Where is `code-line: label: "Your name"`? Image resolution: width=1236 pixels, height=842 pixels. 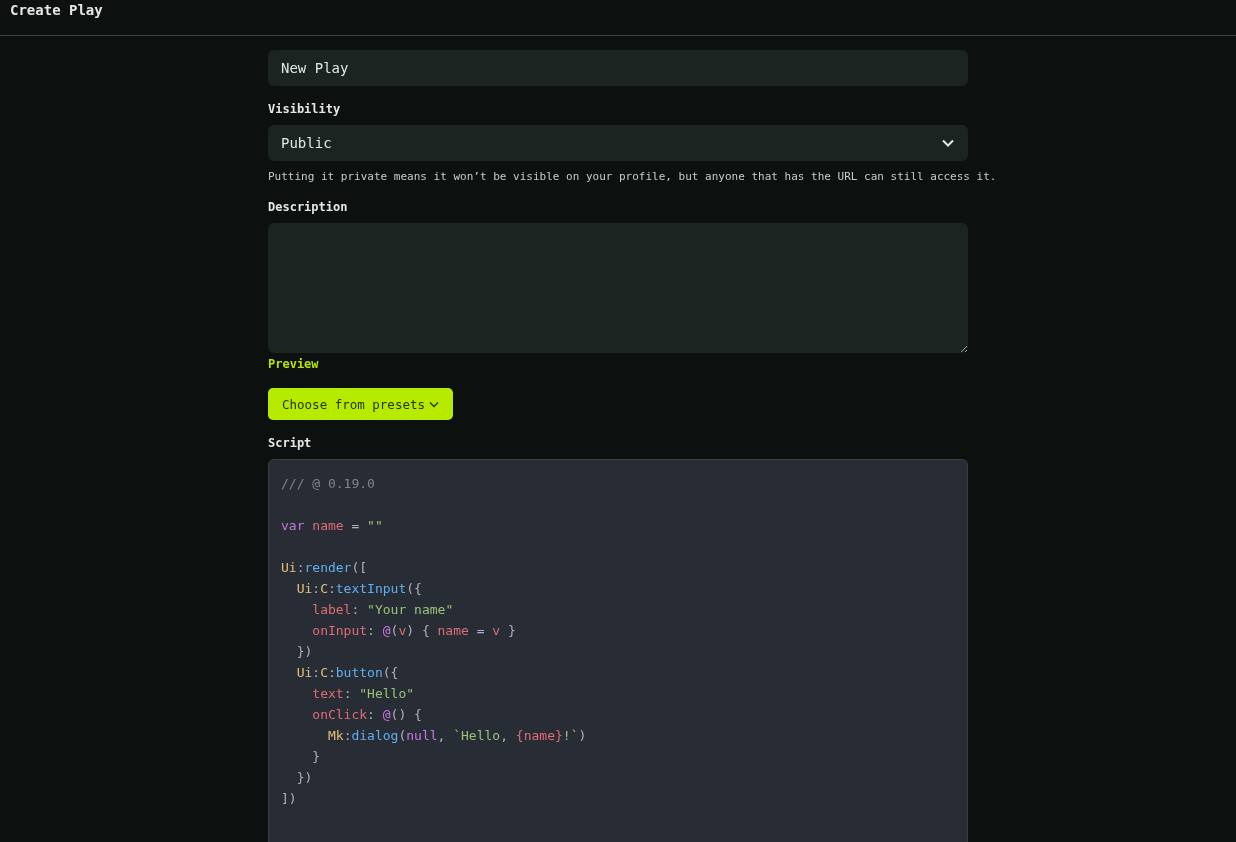 code-line: label: "Your name" is located at coordinates (383, 610).